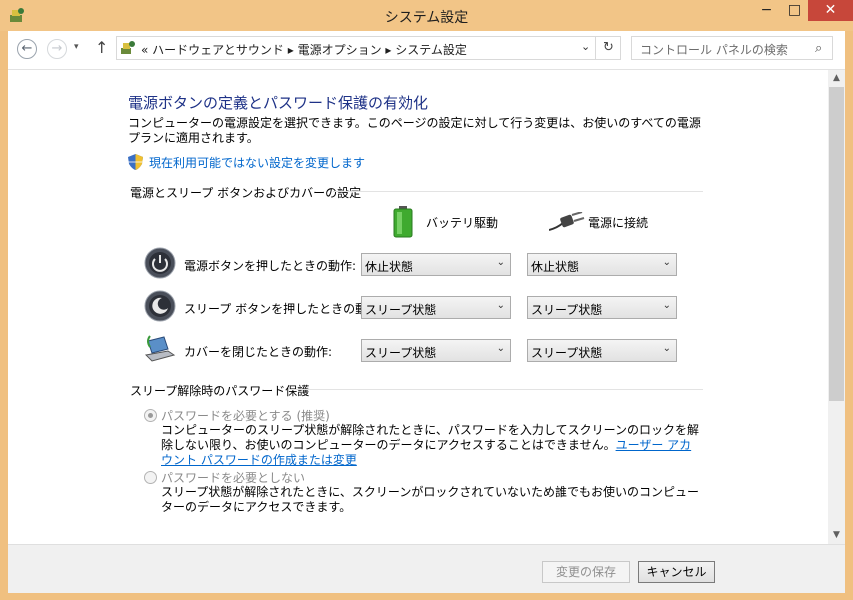 This screenshot has height=600, width=853. What do you see at coordinates (270, 266) in the screenshot?
I see `power-button-label: 電源ボタンを押したときの動作:` at bounding box center [270, 266].